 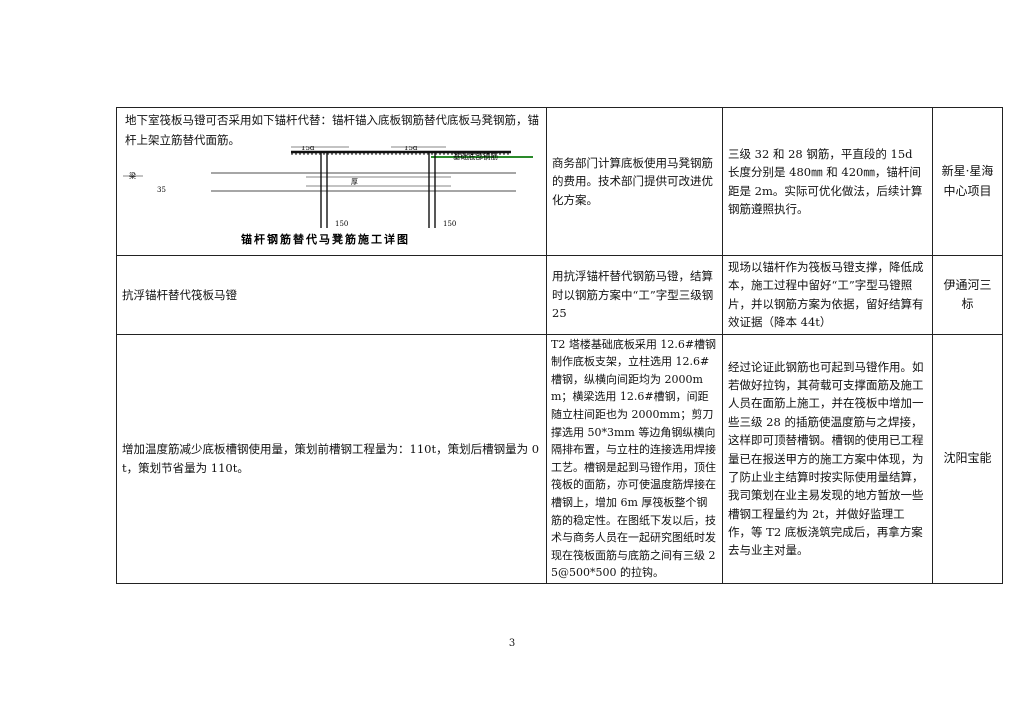 I want to click on bar-label: 基础底部钢筋, so click(x=475, y=156).